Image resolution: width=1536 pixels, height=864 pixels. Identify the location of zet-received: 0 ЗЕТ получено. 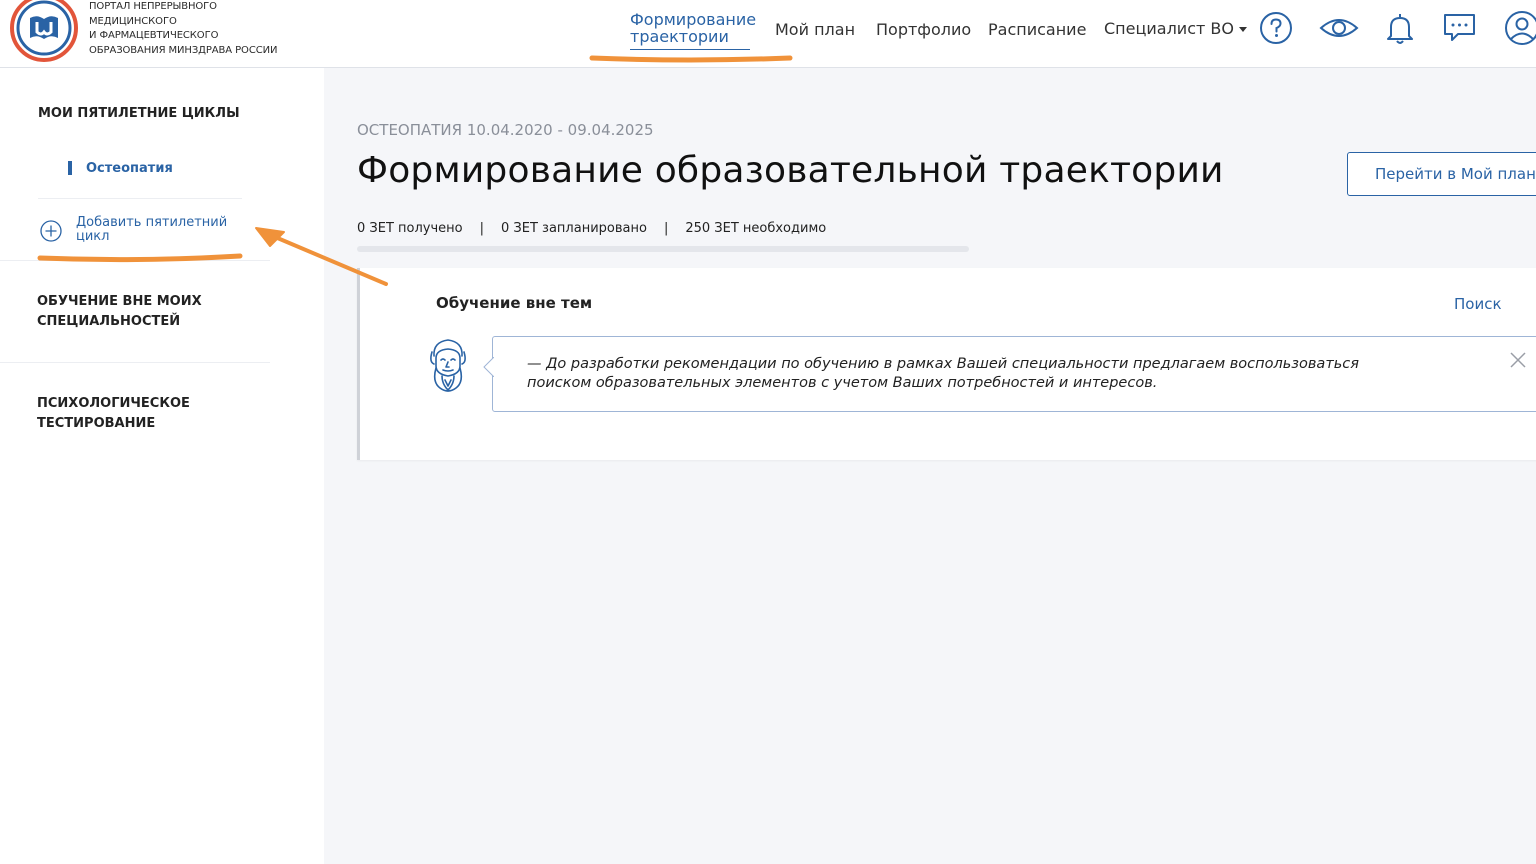
(410, 228).